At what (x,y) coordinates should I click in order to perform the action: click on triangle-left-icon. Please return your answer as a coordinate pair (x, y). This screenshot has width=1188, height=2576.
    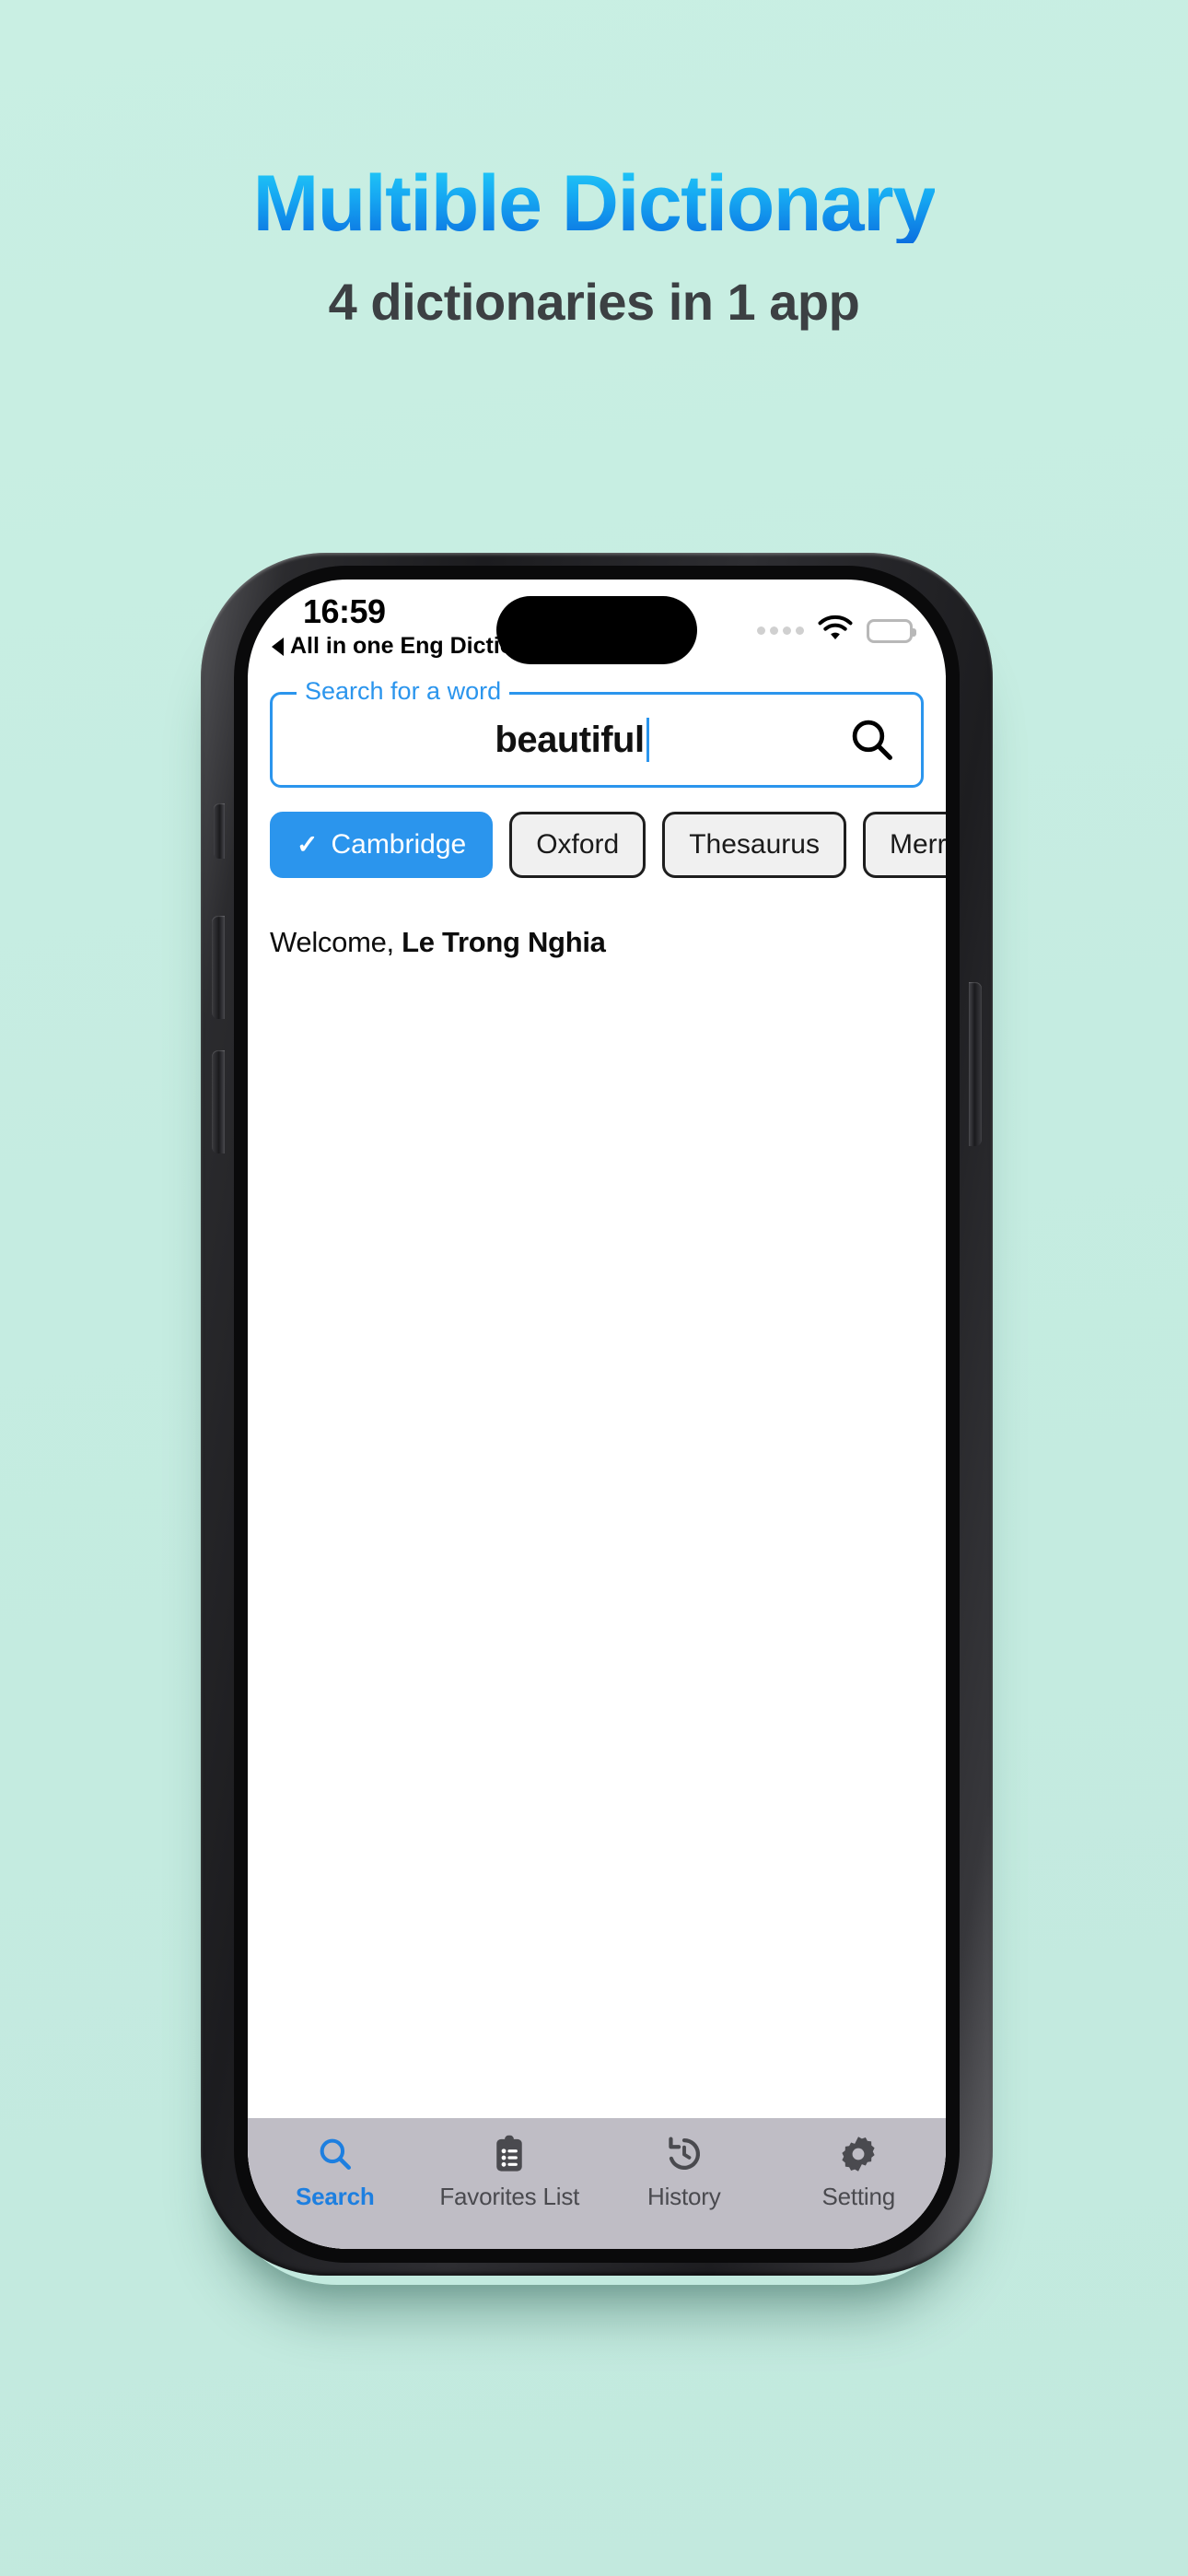
    Looking at the image, I should click on (278, 646).